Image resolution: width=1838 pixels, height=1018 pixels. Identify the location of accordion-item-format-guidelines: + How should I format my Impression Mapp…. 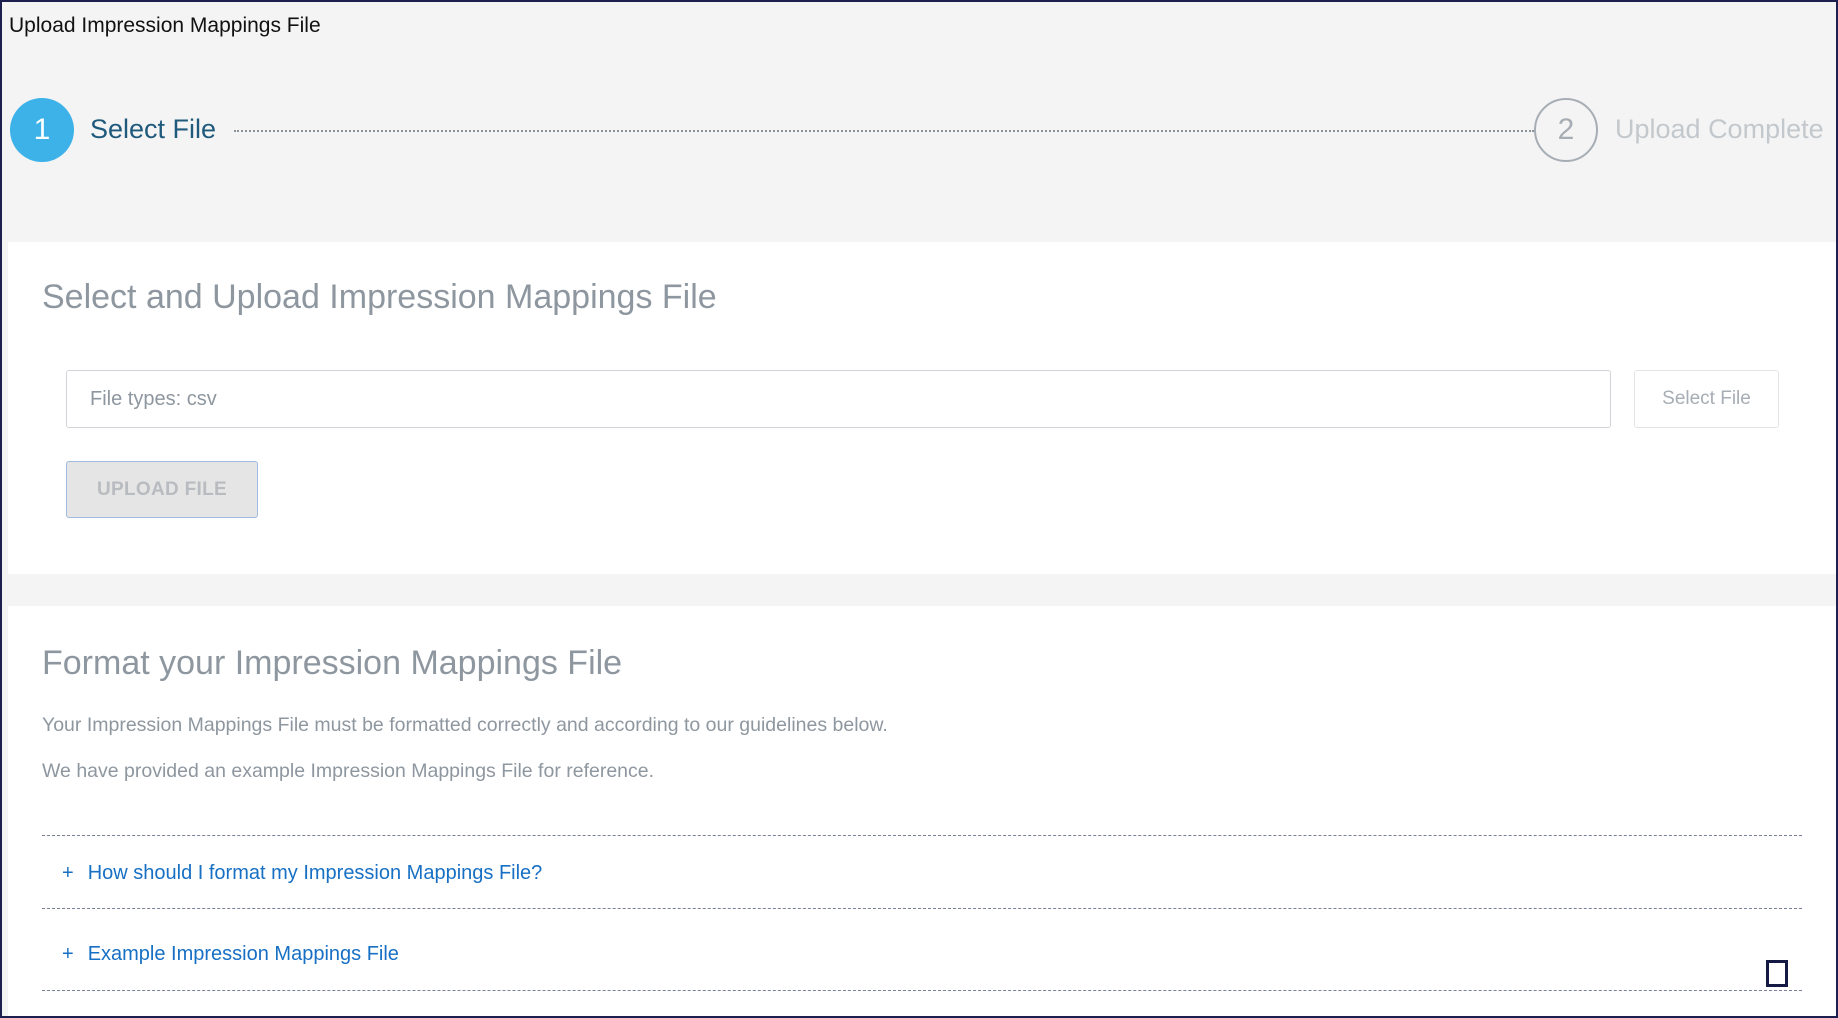
(302, 873).